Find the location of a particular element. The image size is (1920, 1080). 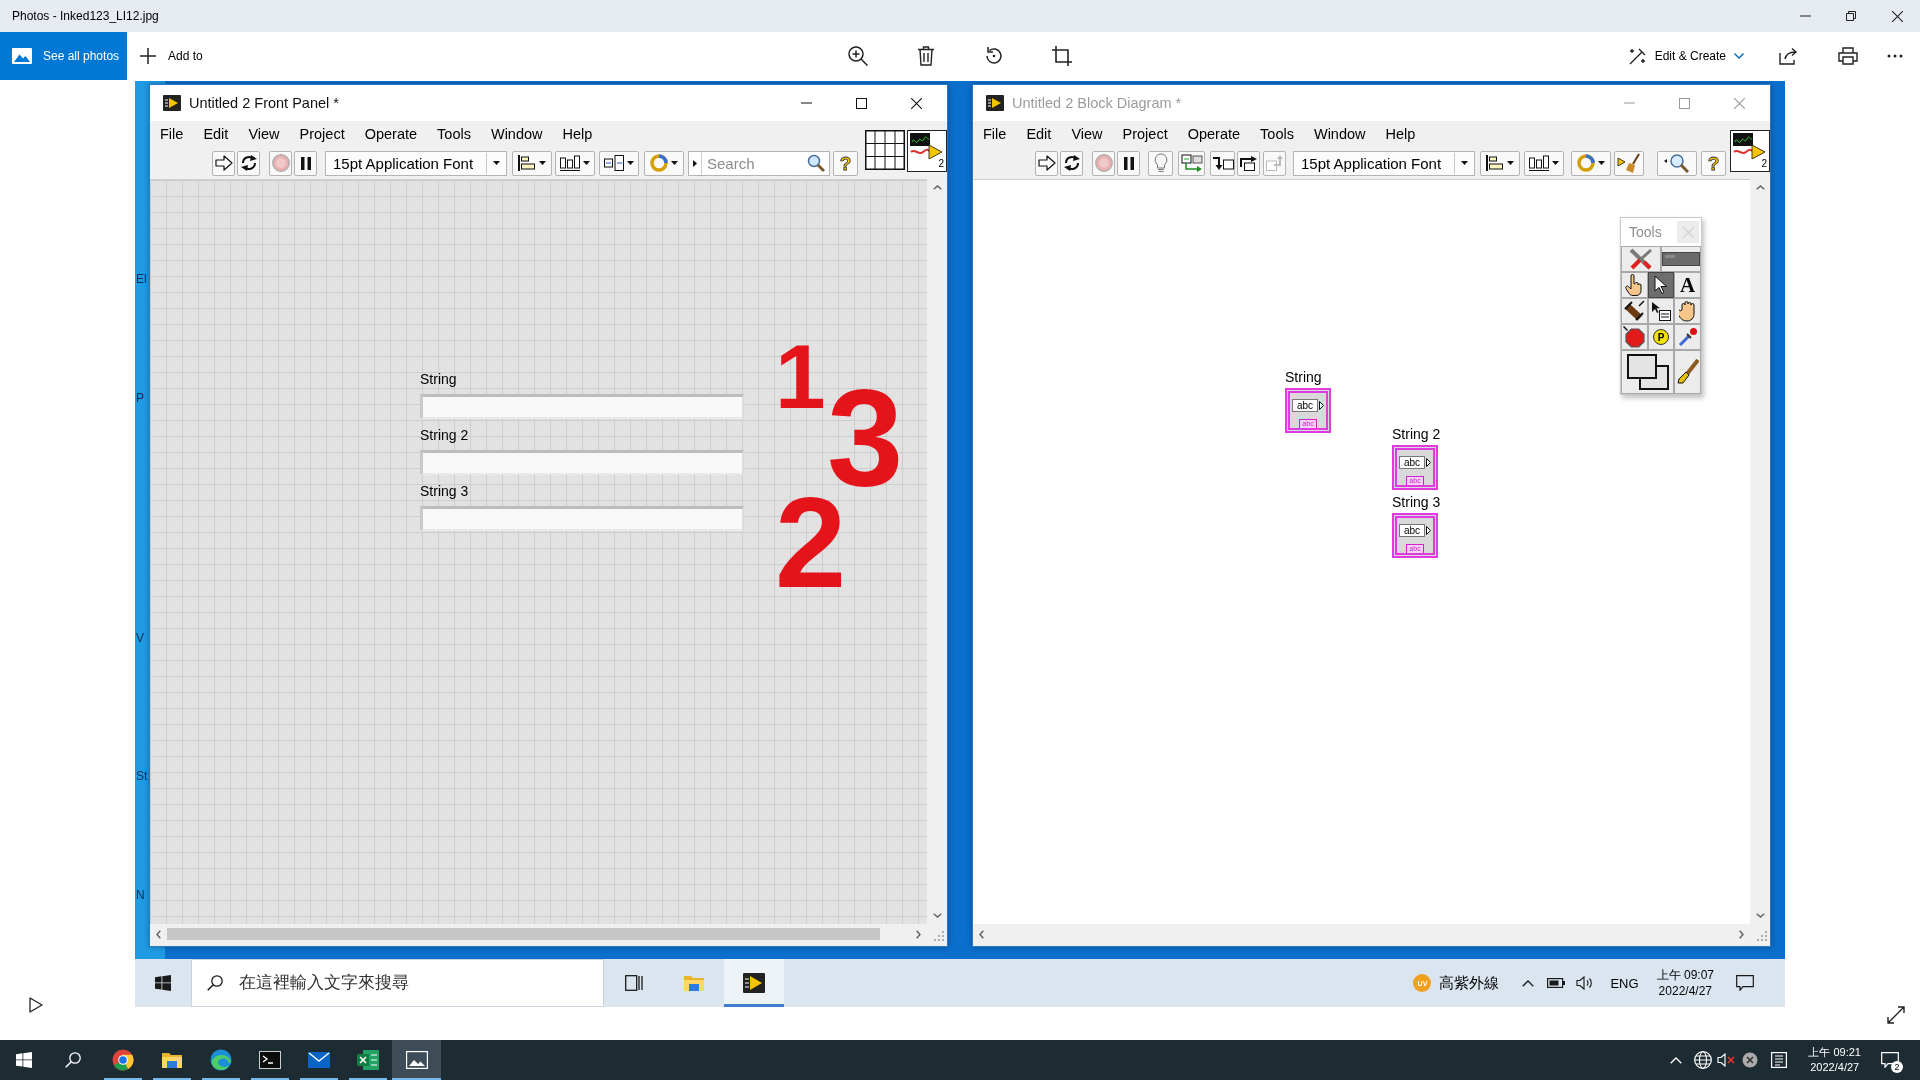

probe-tool-button: P is located at coordinates (1661, 337).